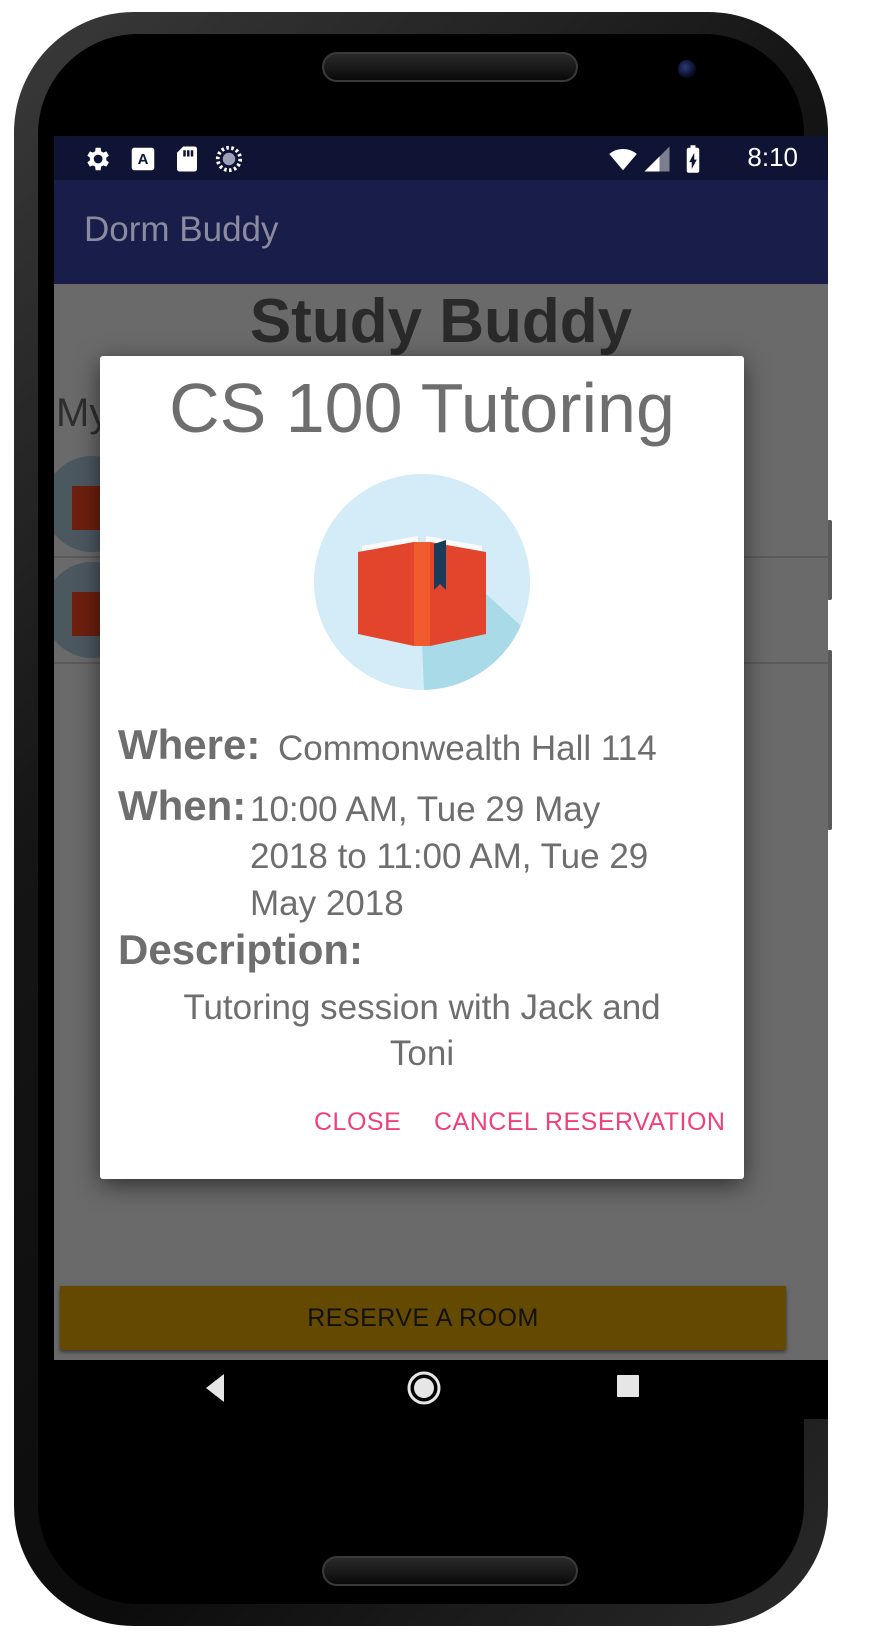 The width and height of the screenshot is (872, 1640). I want to click on reserve-room-button: RESERVE A ROOM, so click(423, 1318).